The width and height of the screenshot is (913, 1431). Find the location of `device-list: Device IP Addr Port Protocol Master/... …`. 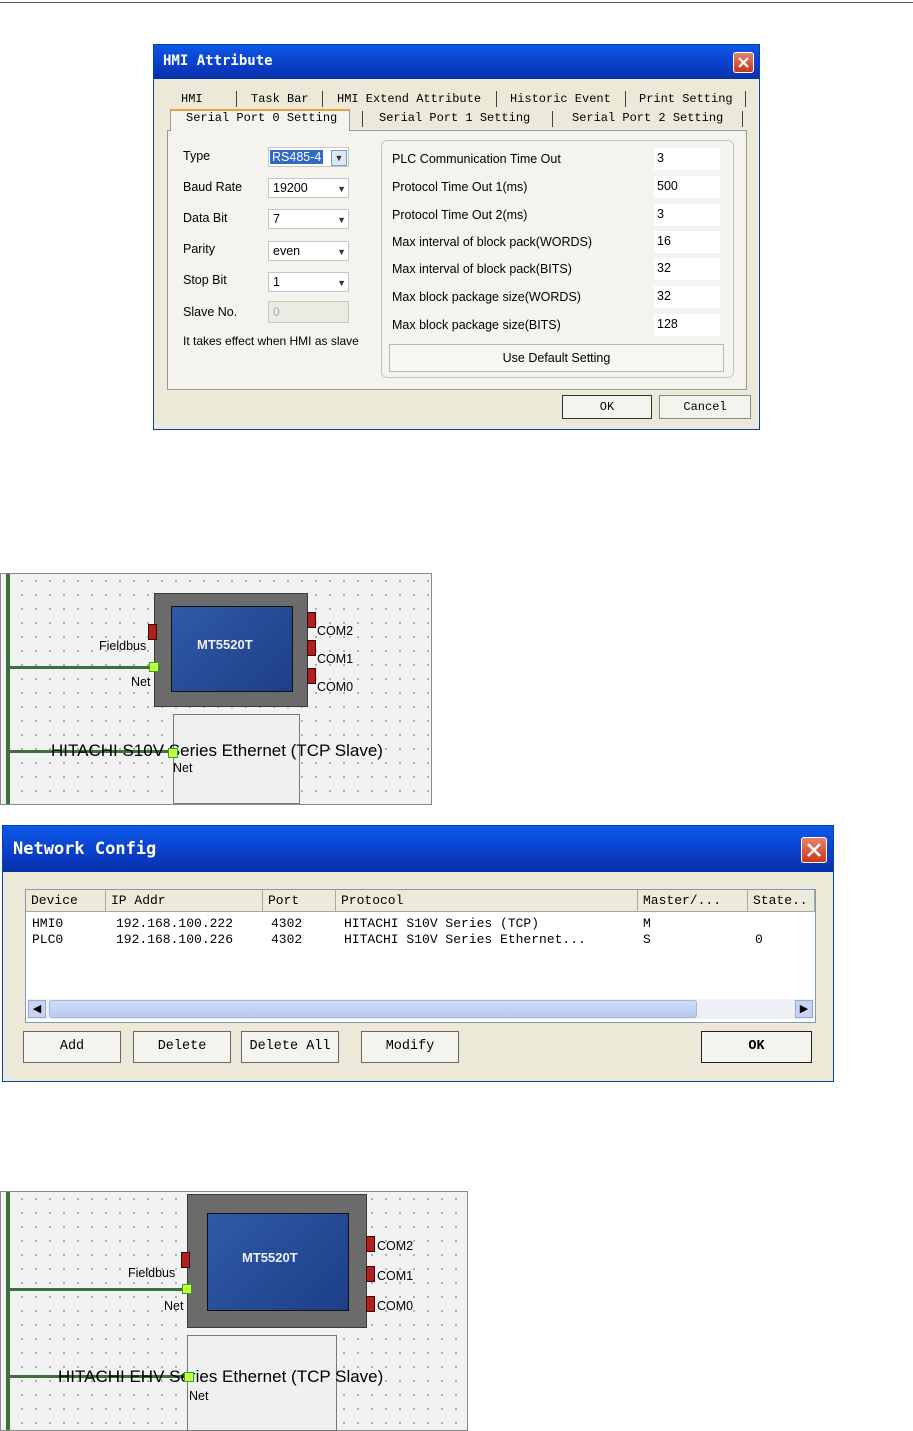

device-list: Device IP Addr Port Protocol Master/... … is located at coordinates (420, 956).